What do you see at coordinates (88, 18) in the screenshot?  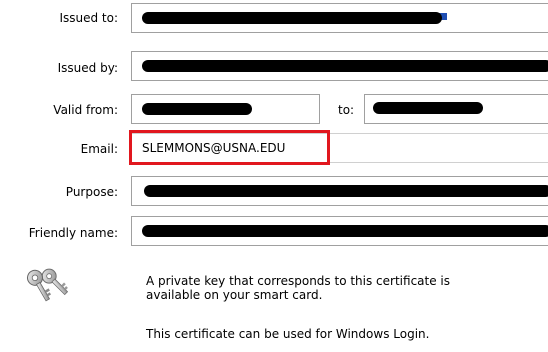 I see `issued-to-label: Issued to:` at bounding box center [88, 18].